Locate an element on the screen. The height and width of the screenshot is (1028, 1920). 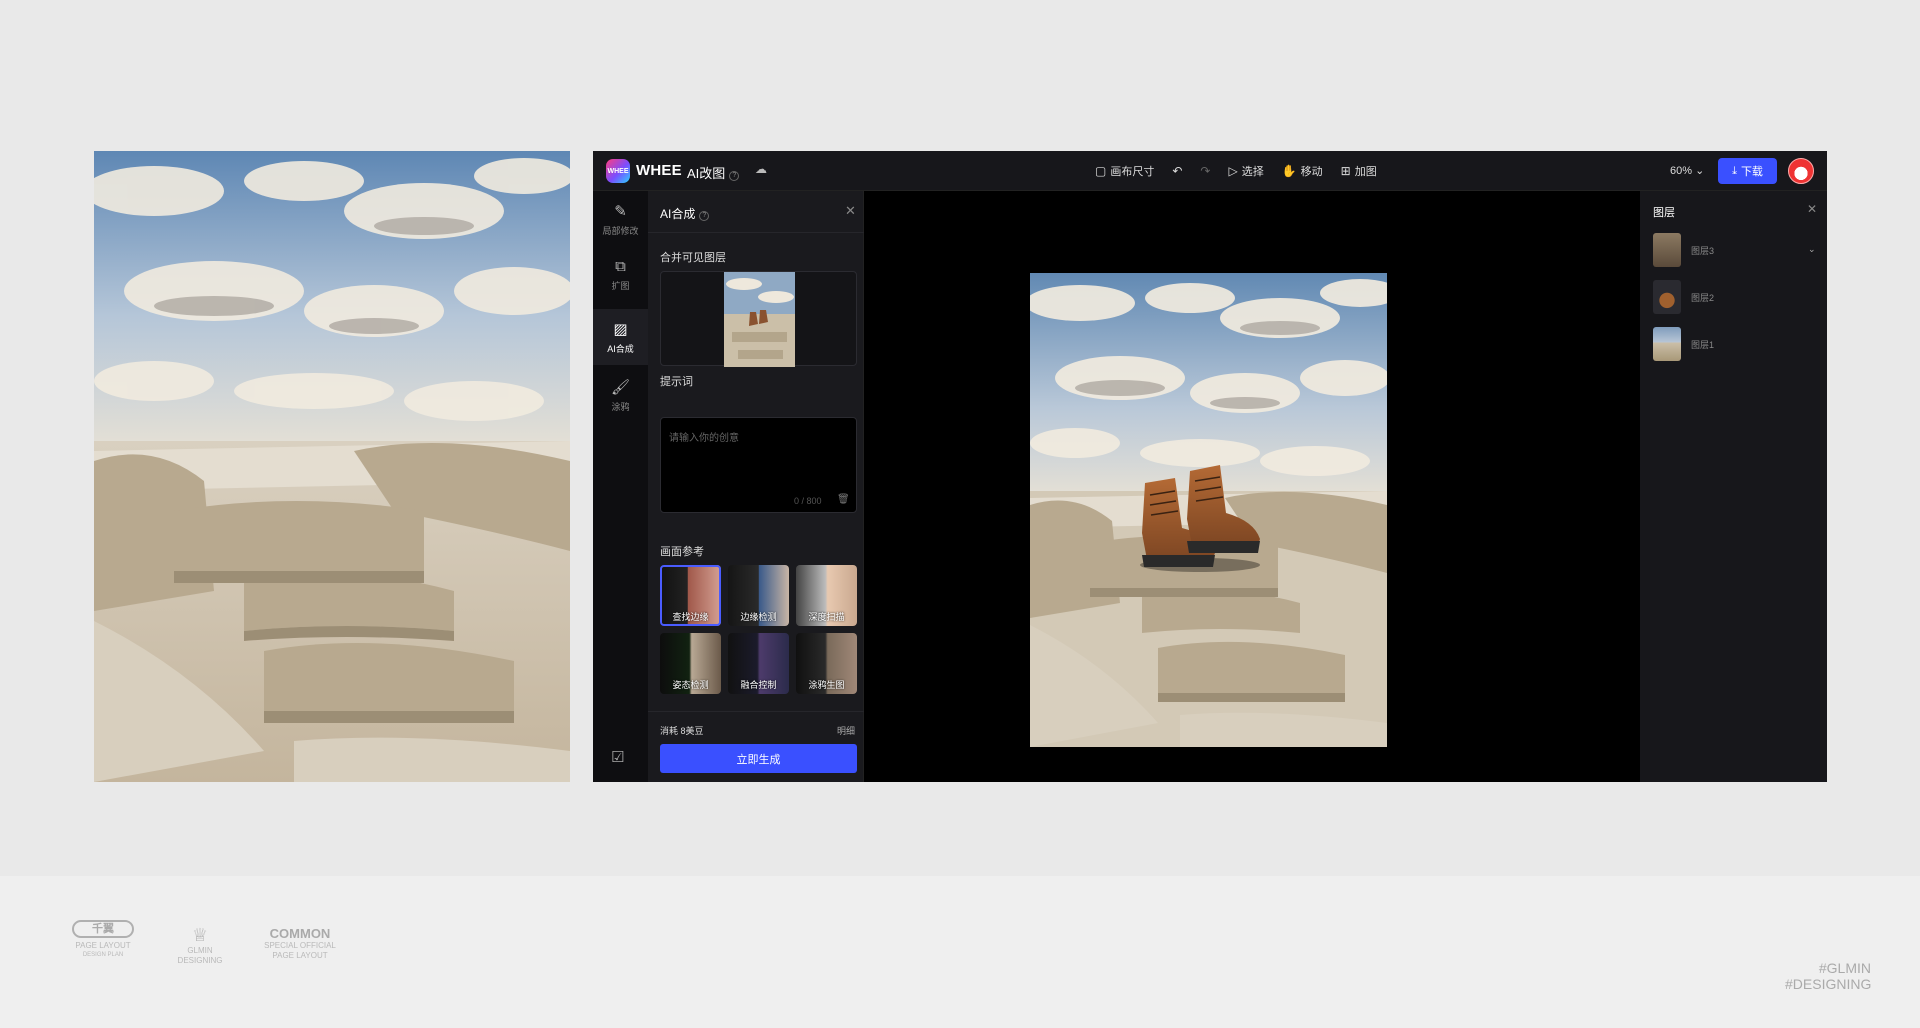
cost-text: 消耗 8美豆 is located at coordinates (682, 731).